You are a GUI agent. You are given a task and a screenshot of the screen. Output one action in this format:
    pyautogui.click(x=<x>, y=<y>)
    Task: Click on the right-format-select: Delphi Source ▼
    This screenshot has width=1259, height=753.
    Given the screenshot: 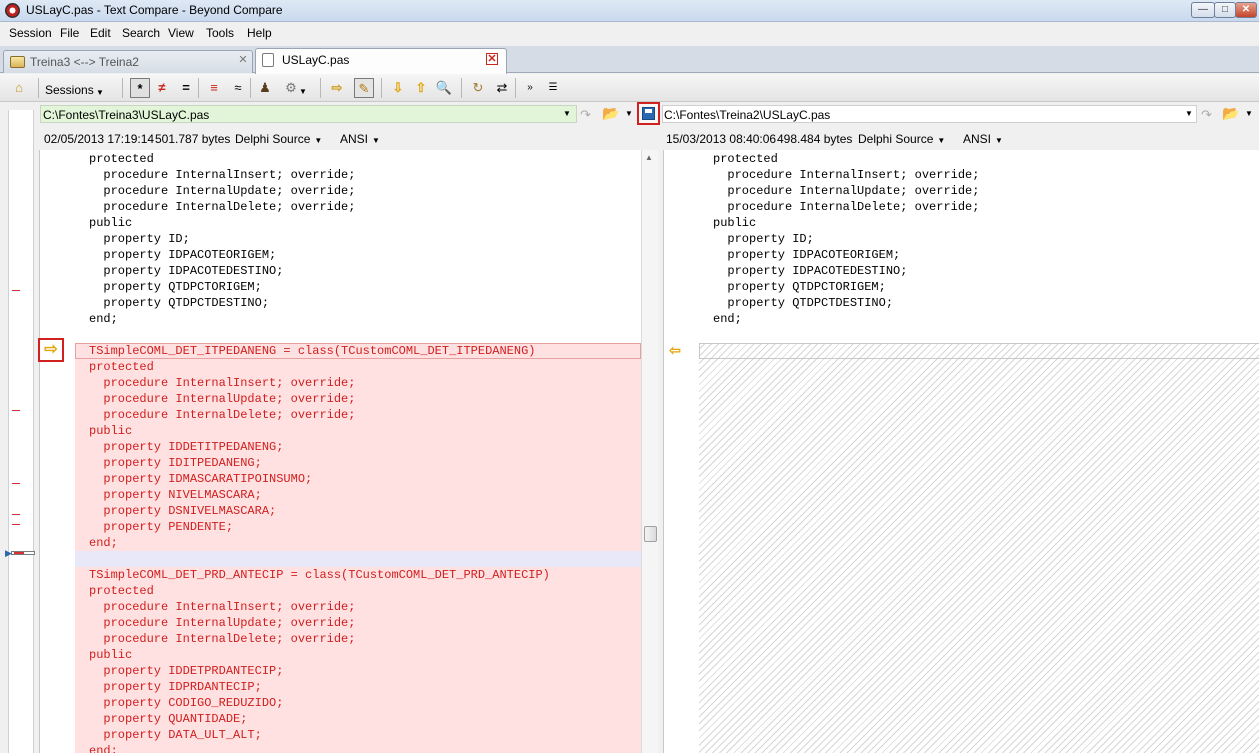 What is the action you would take?
    pyautogui.click(x=901, y=139)
    